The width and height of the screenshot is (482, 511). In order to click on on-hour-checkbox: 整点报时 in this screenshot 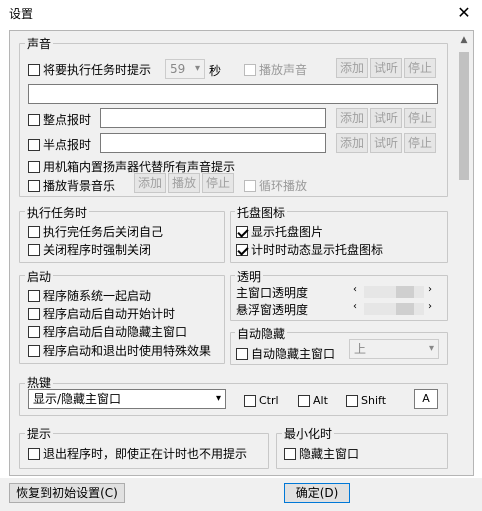, I will do `click(59, 119)`.